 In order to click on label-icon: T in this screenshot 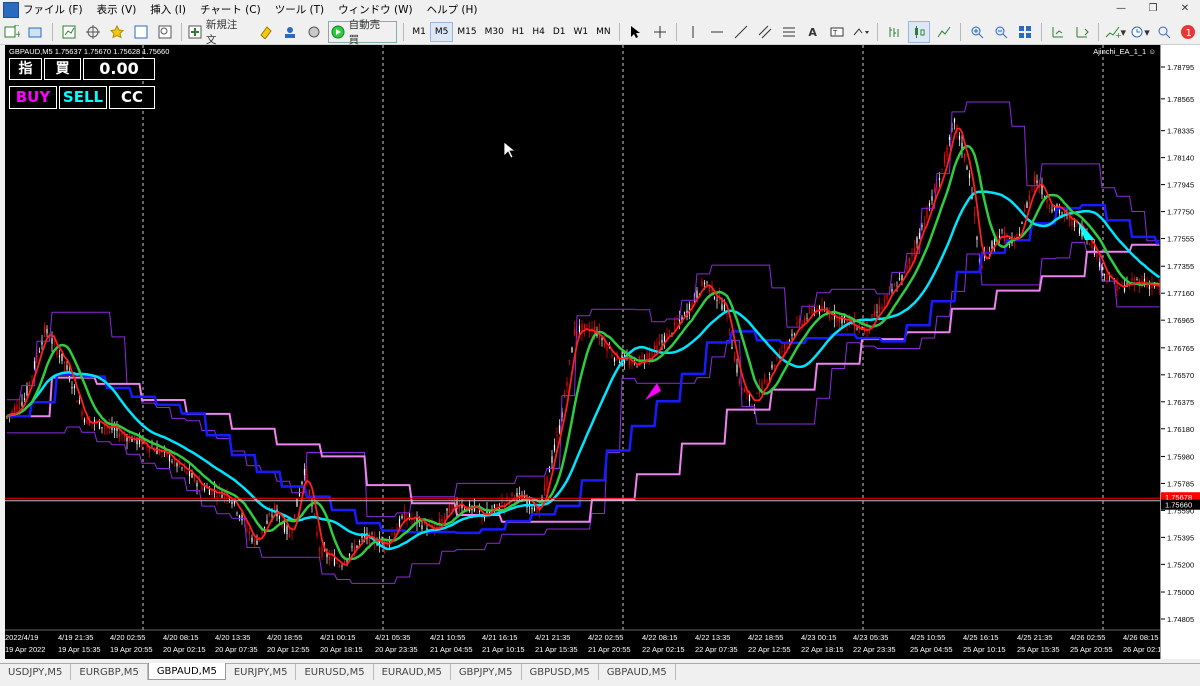, I will do `click(837, 32)`.